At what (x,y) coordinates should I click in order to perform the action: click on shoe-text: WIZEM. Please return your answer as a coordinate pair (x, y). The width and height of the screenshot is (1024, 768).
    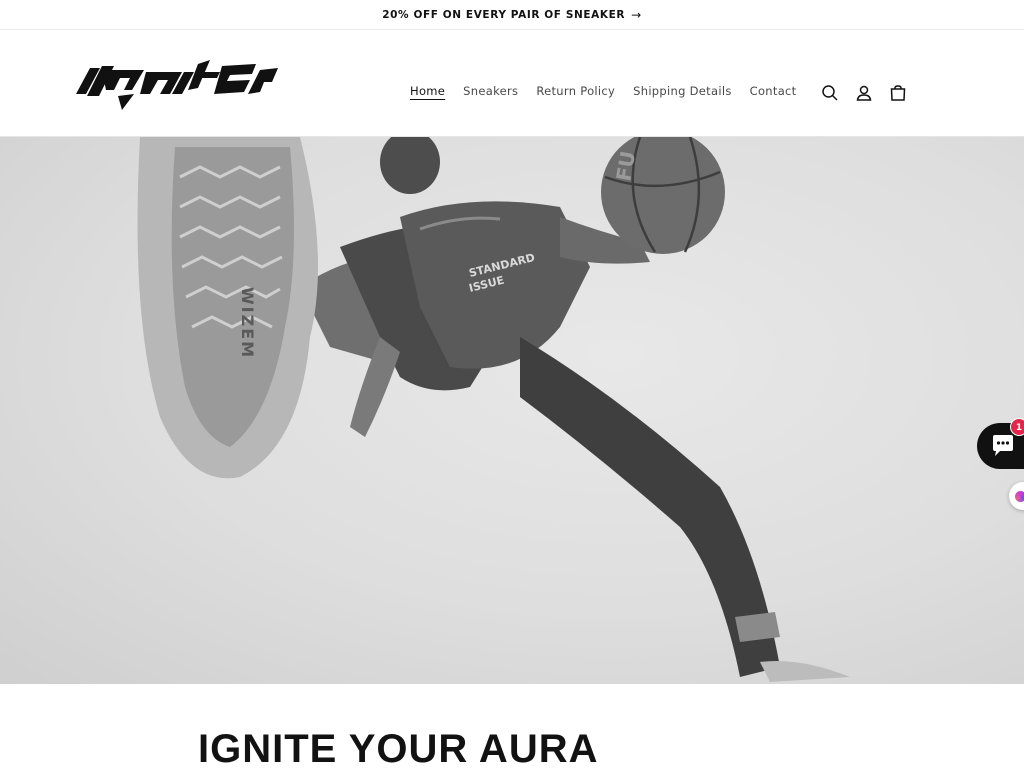
    Looking at the image, I should click on (247, 323).